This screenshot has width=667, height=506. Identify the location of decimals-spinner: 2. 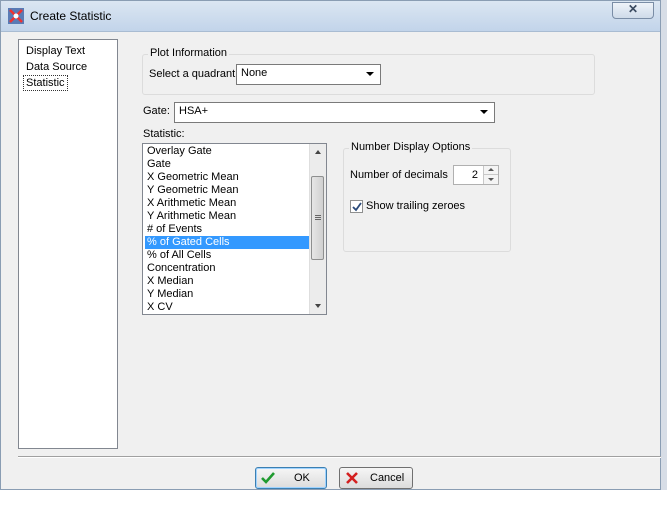
(476, 175).